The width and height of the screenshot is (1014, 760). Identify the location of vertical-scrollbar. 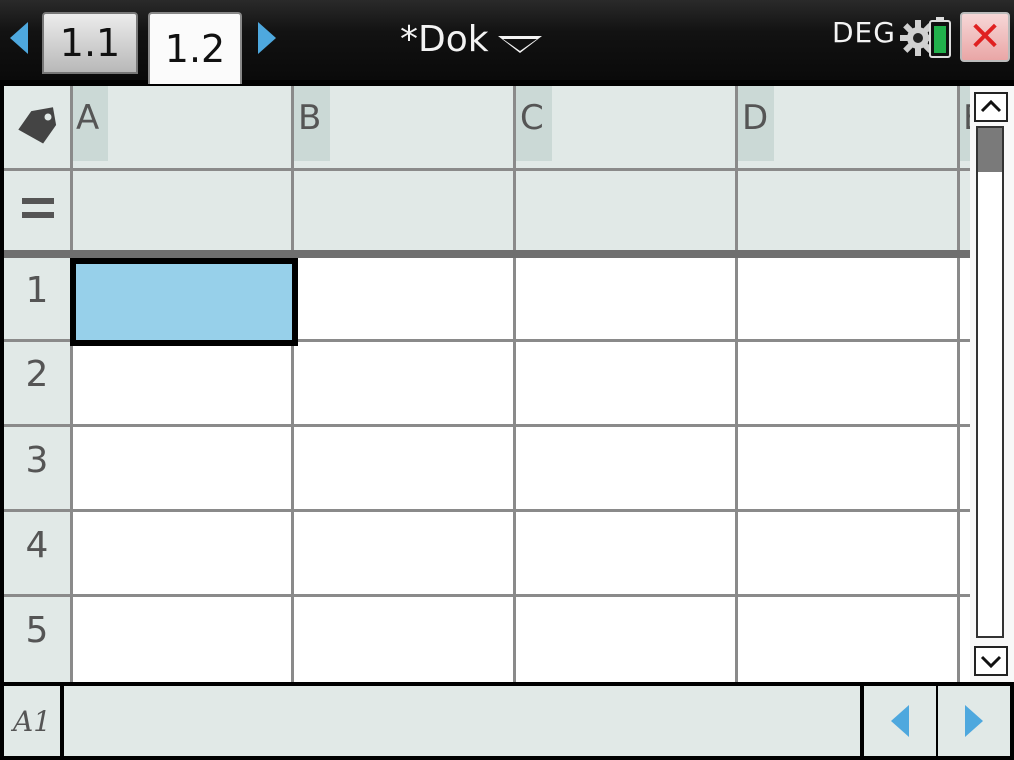
(992, 384).